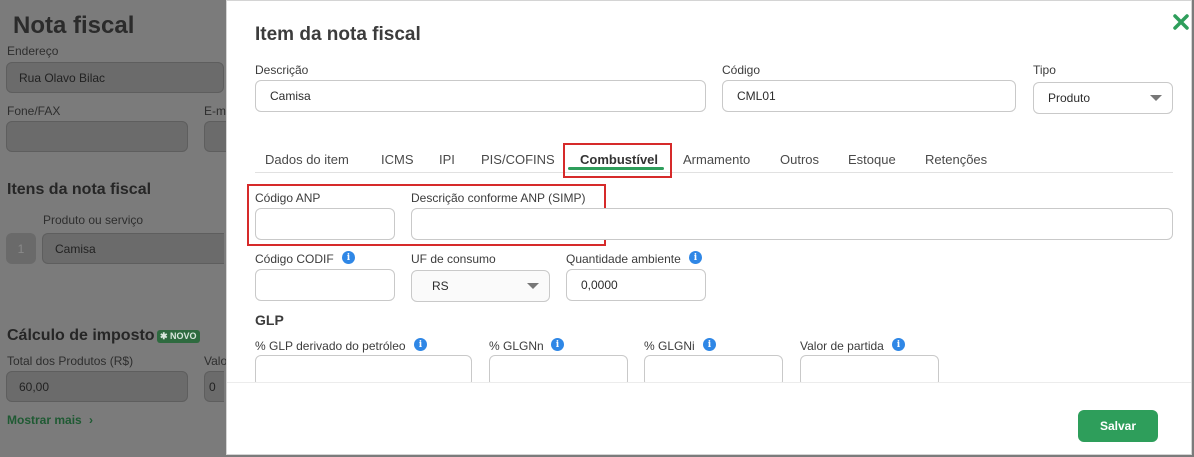  I want to click on calculo-heading: Cálculo de imposto, so click(81, 335).